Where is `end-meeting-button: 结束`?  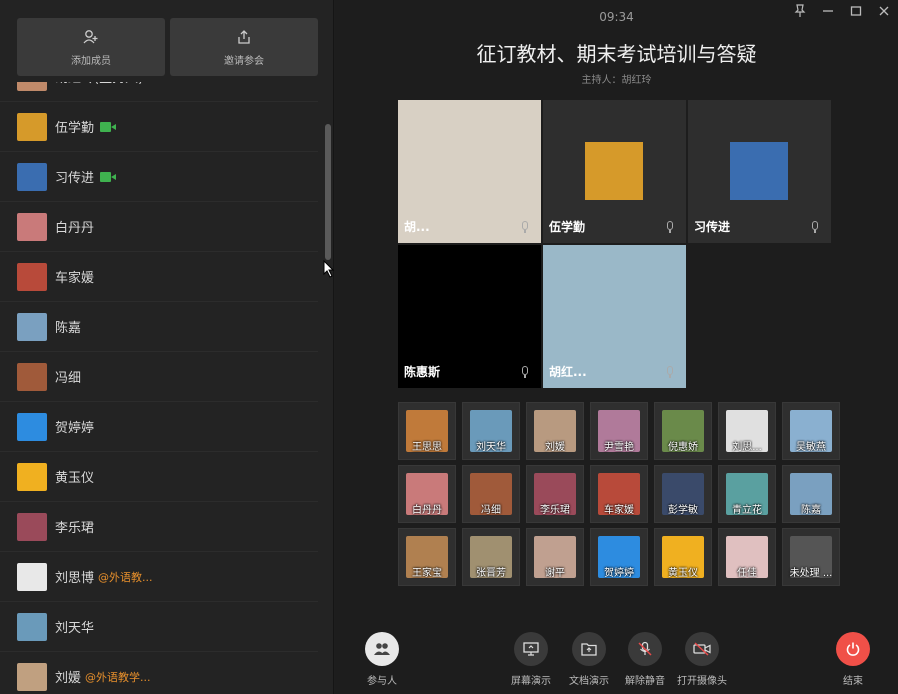 end-meeting-button: 结束 is located at coordinates (853, 659).